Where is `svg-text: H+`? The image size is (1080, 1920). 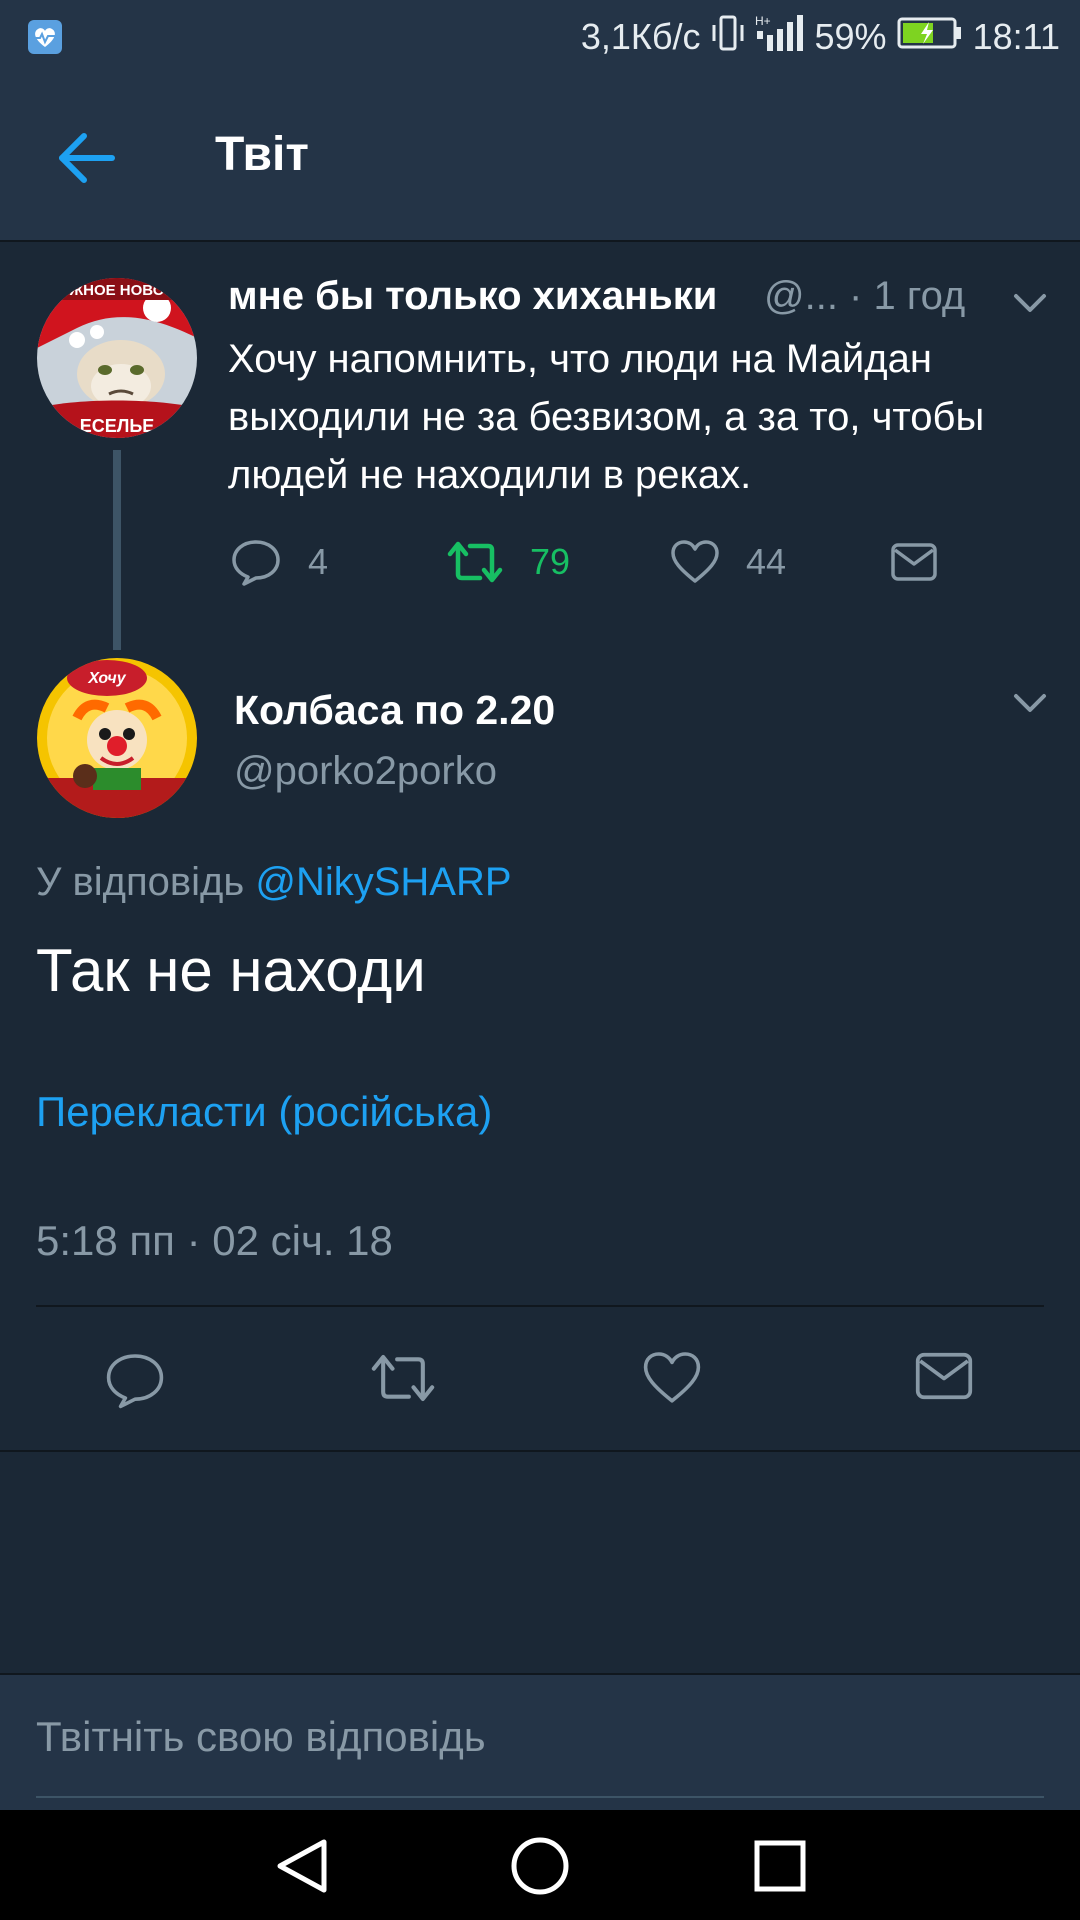 svg-text: H+ is located at coordinates (763, 21).